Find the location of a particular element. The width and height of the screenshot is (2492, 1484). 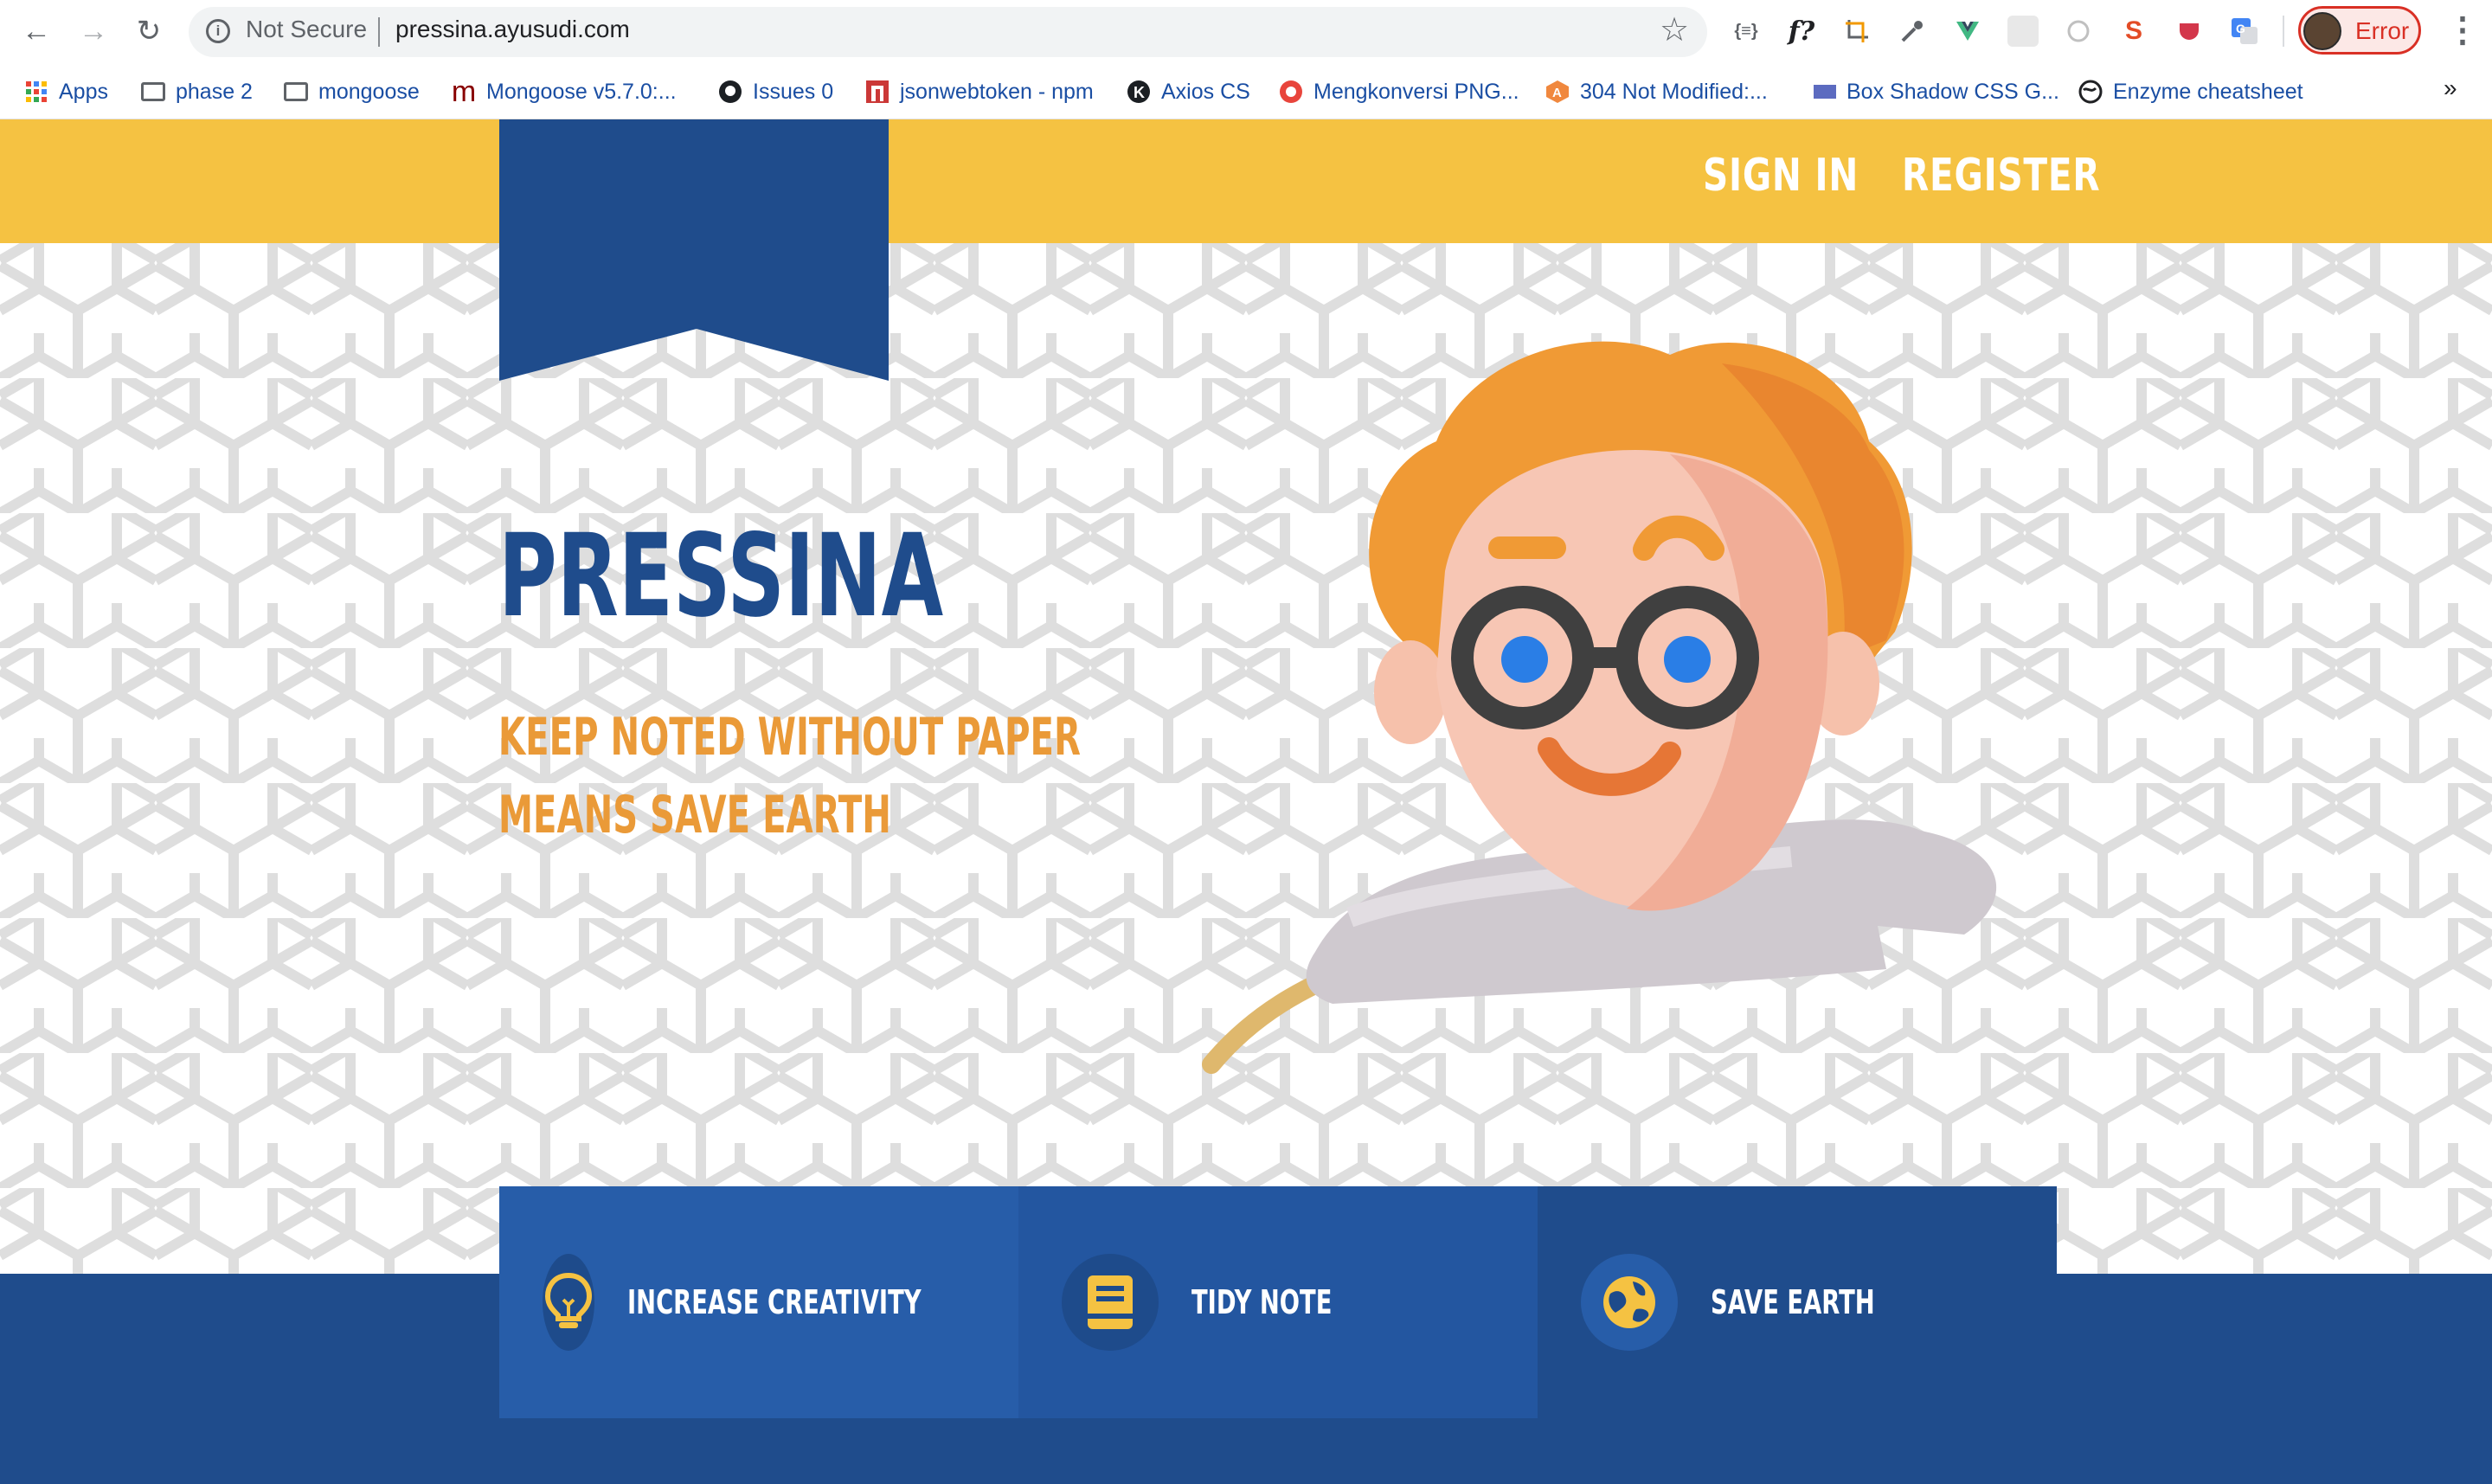

svg-text: G is located at coordinates (2241, 28).